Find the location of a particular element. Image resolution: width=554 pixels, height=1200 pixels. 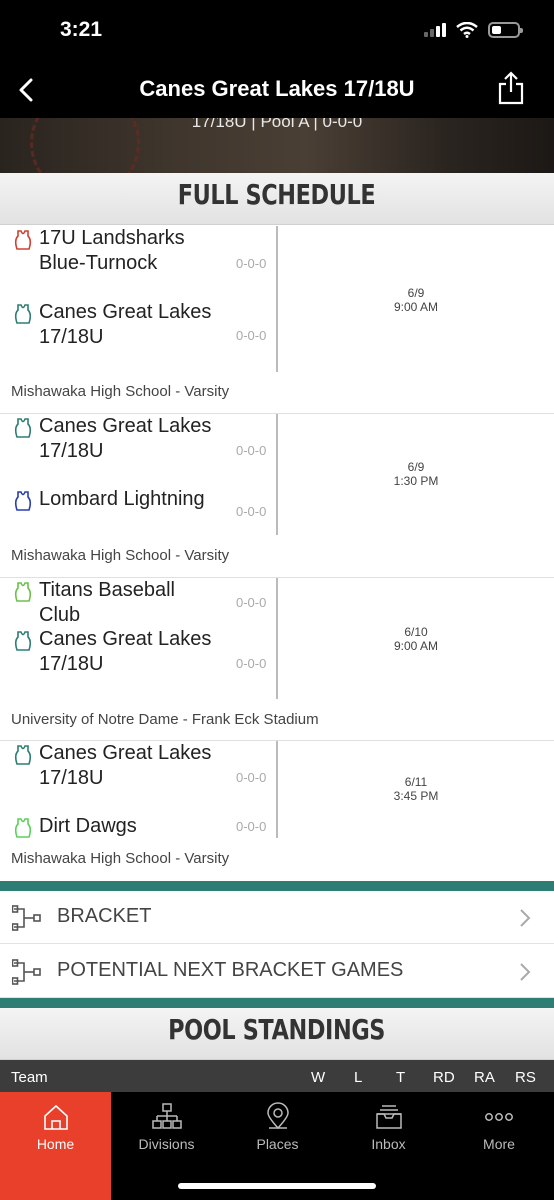

inbox-icon is located at coordinates (388, 1117).